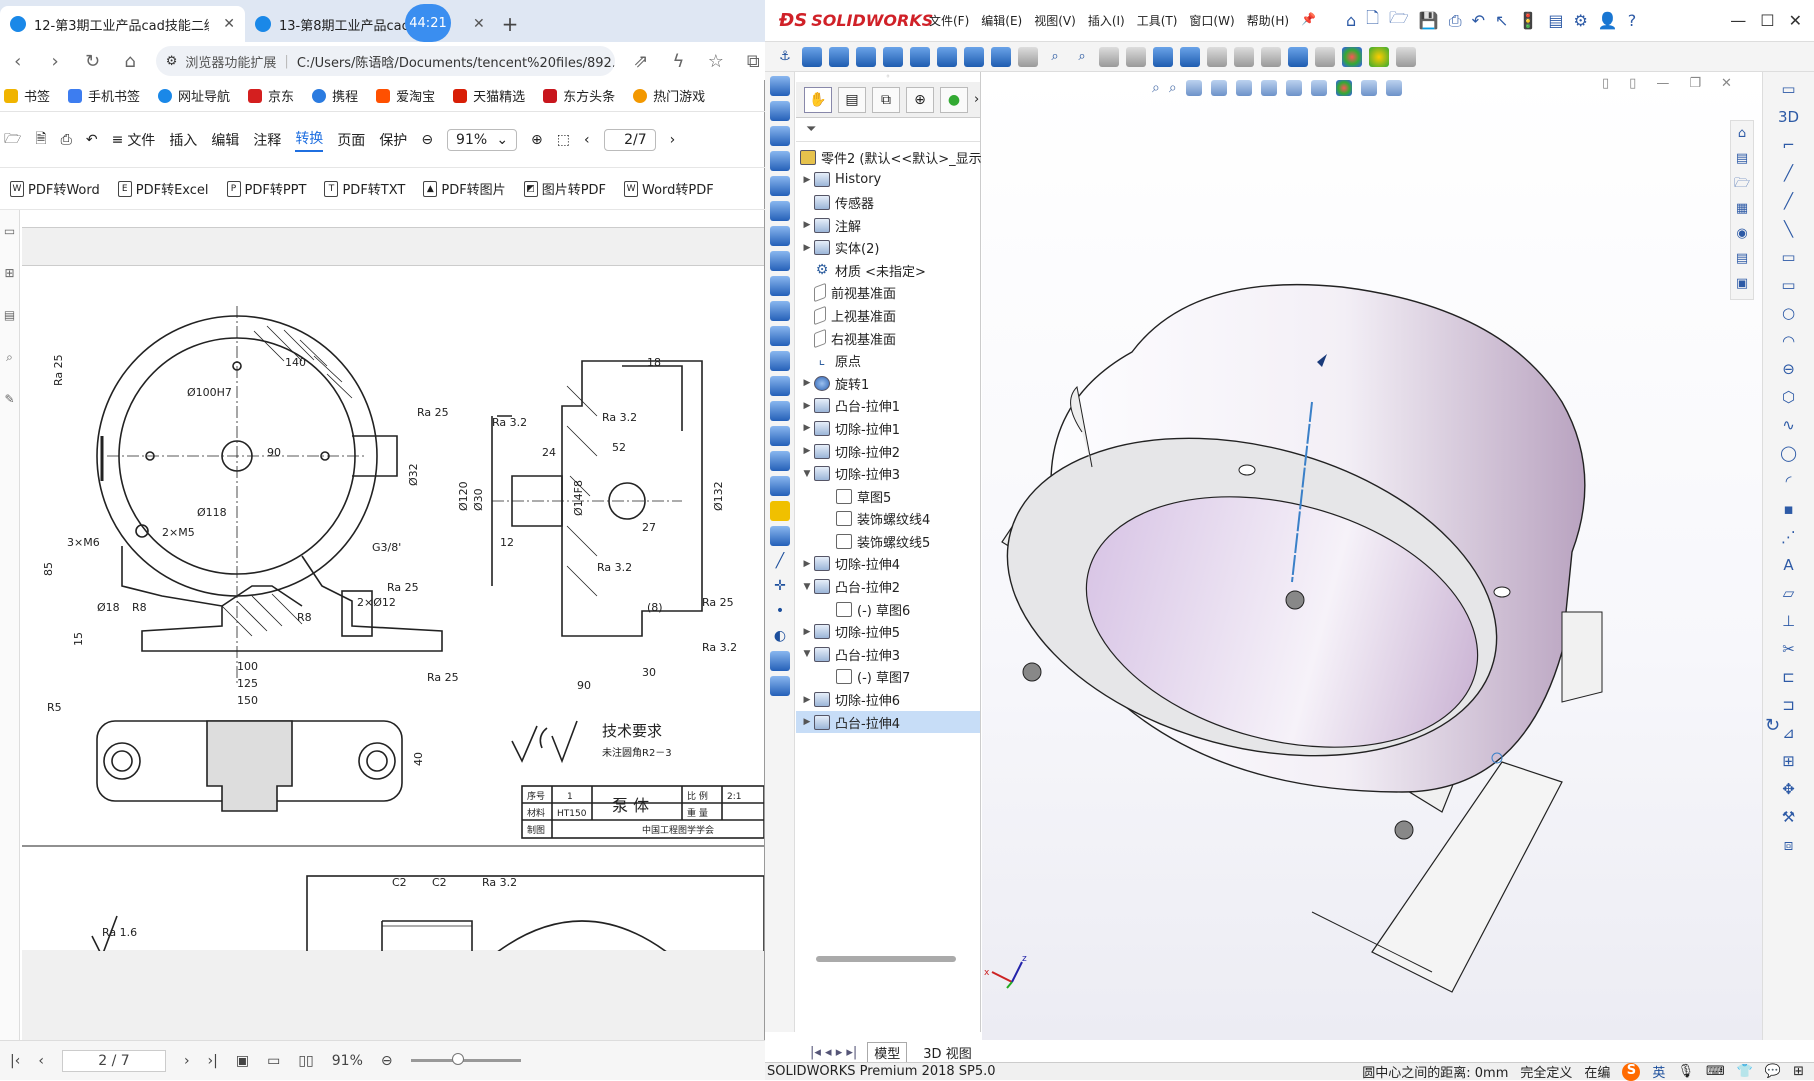  I want to click on new-icon: 🗋, so click(1372, 20).